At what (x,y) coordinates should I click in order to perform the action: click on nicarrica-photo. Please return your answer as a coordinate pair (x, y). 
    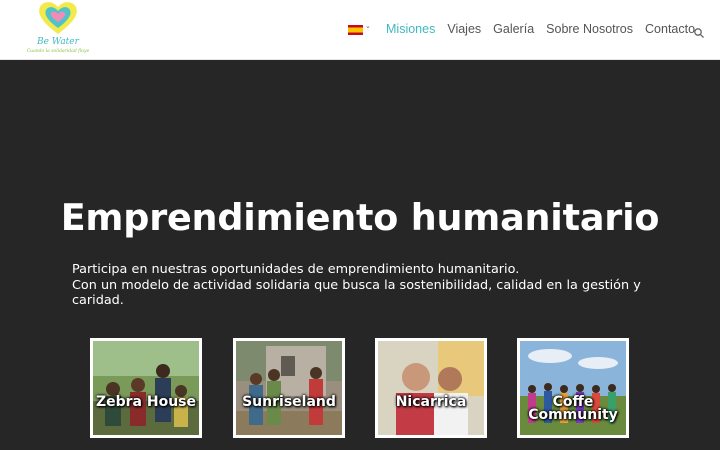
    Looking at the image, I should click on (431, 388).